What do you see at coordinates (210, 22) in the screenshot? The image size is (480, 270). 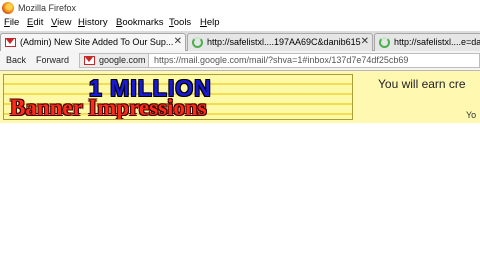 I see `menu-help: Help` at bounding box center [210, 22].